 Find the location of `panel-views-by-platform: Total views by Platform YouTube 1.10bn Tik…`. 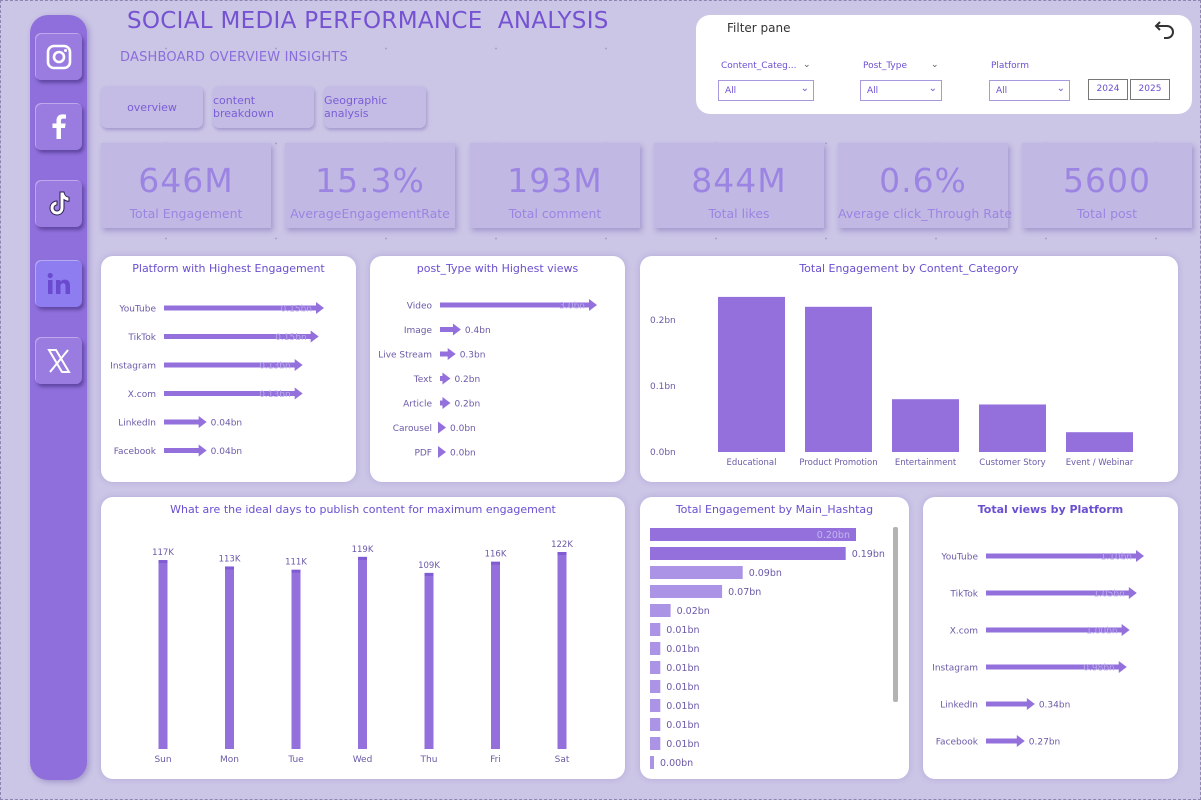

panel-views-by-platform: Total views by Platform YouTube 1.10bn Tik… is located at coordinates (1050, 638).